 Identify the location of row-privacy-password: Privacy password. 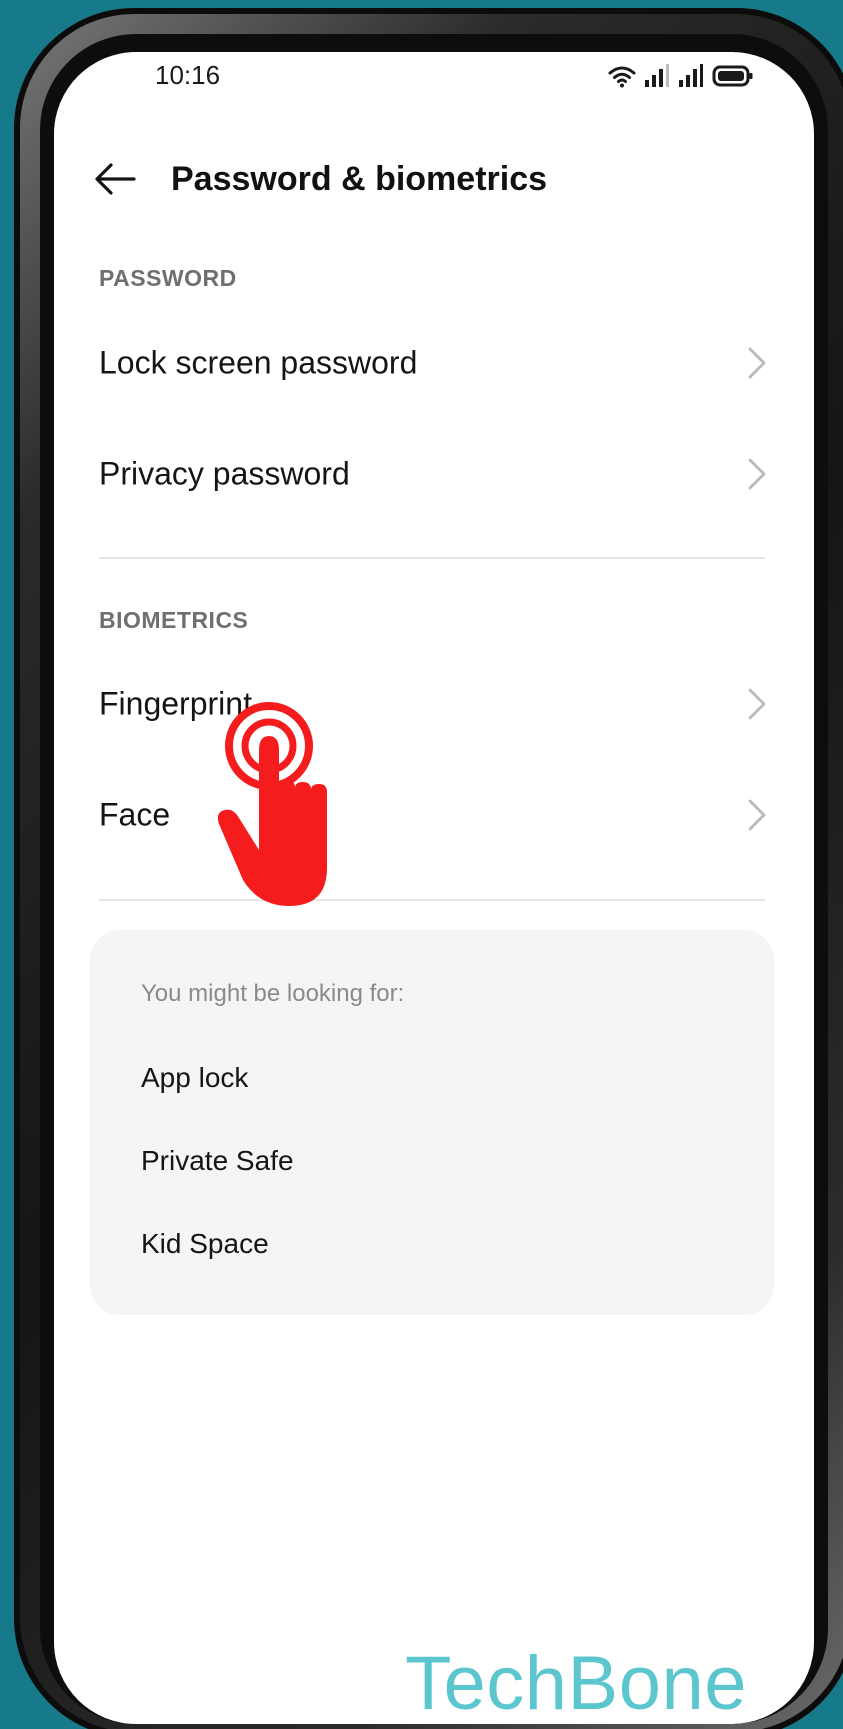
(434, 474).